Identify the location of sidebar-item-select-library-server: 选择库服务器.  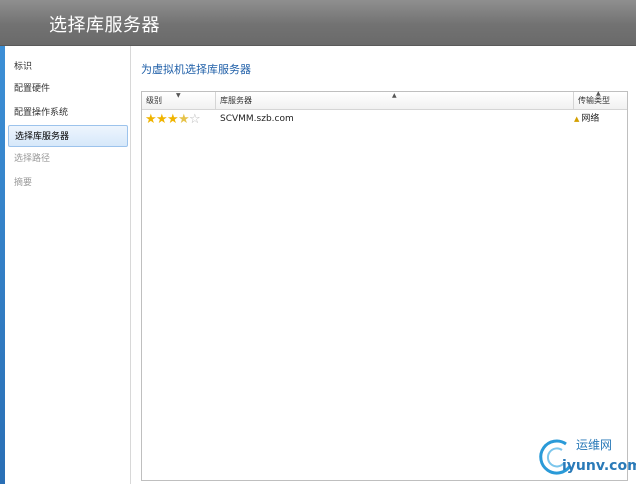
(68, 136).